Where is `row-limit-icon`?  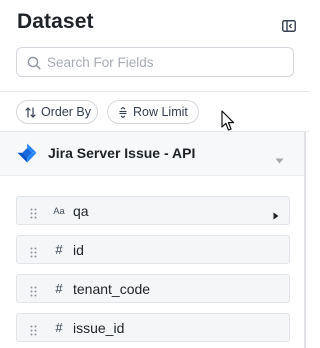 row-limit-icon is located at coordinates (123, 112).